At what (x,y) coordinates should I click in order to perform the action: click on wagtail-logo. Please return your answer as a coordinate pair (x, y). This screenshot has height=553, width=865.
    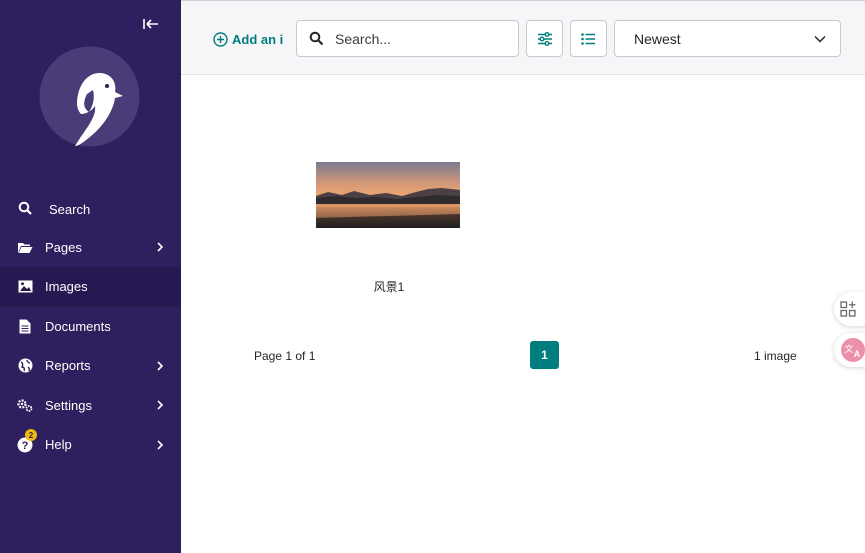
    Looking at the image, I should click on (89, 96).